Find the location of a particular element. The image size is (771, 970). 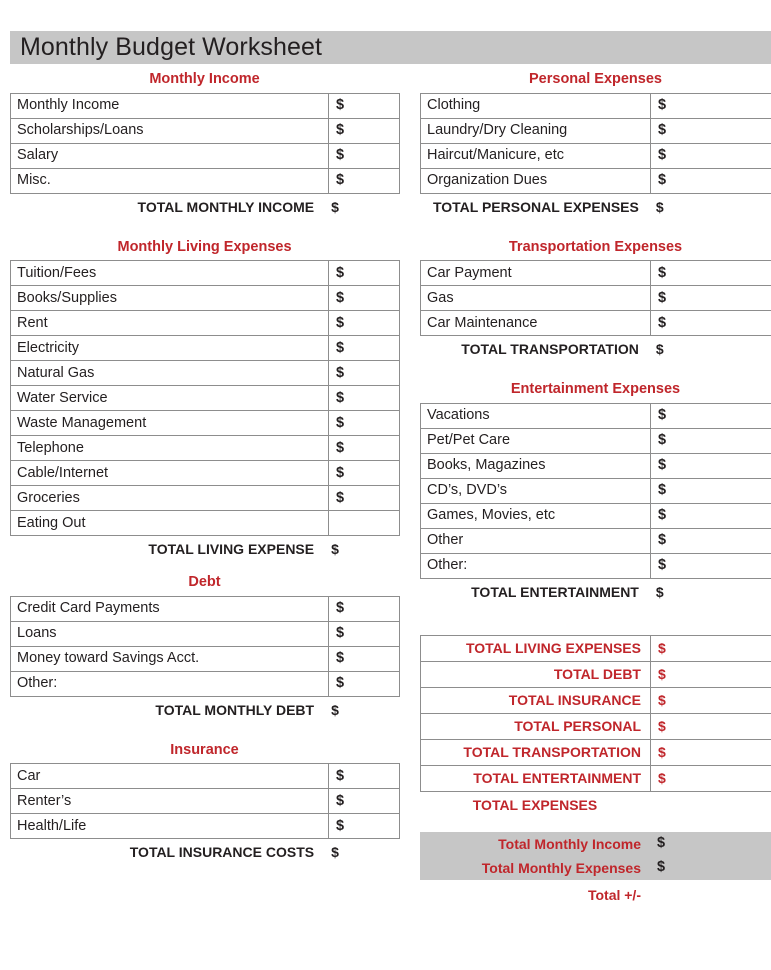

summary-label: TOTAL LIVING EXPENSES is located at coordinates (535, 648).